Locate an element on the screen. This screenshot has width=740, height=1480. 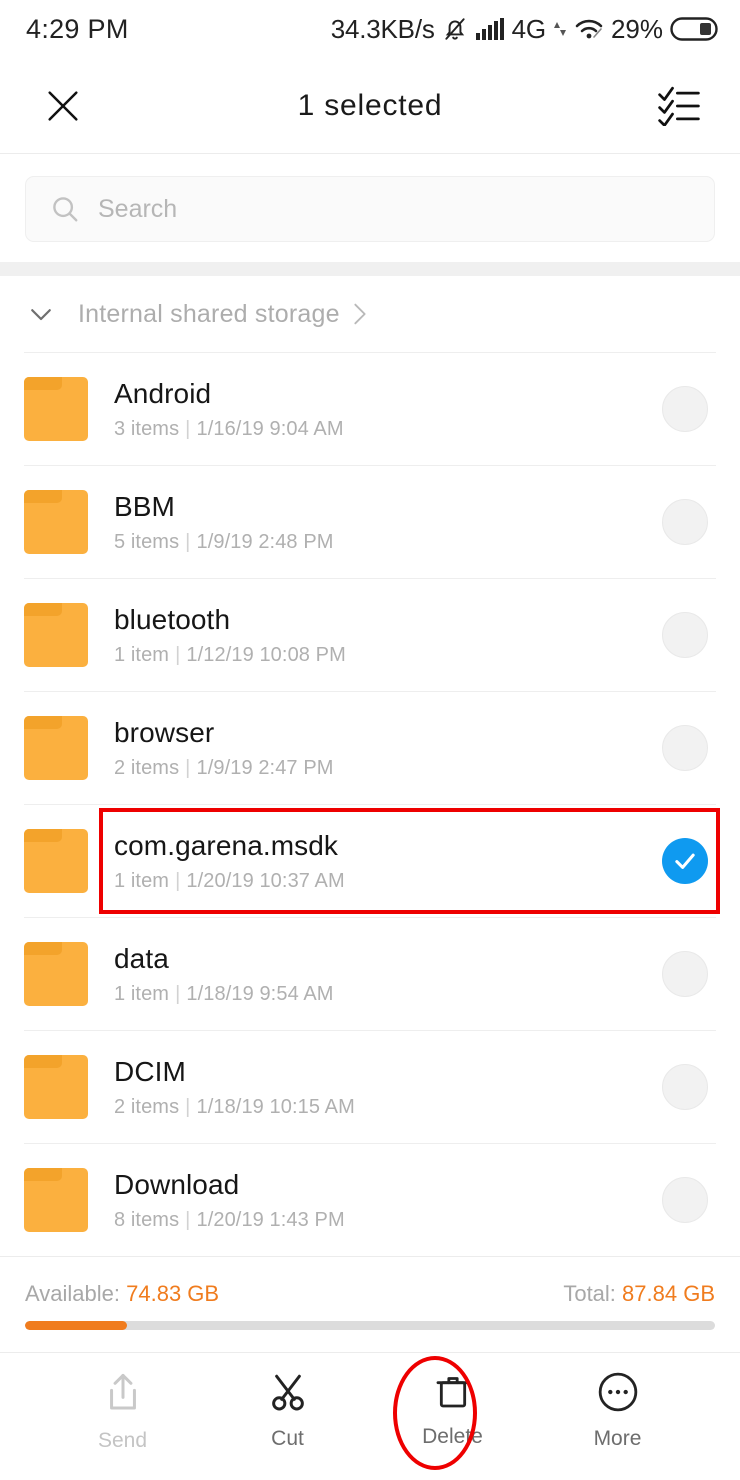
section-divider-band is located at coordinates (370, 269).